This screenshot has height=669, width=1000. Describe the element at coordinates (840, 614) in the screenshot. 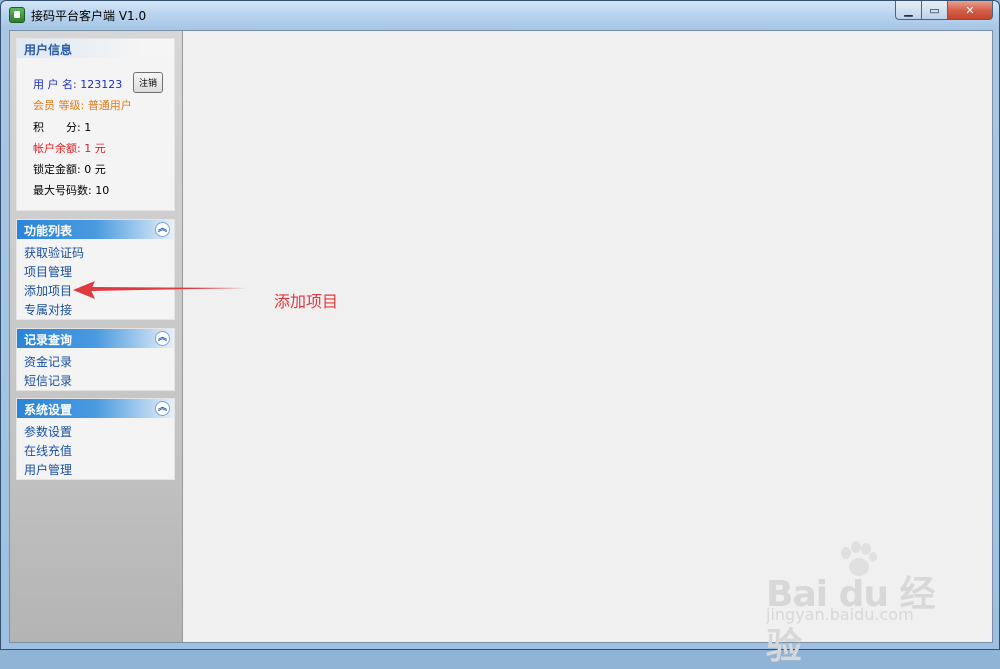

I see `watermark-url: jingyan.baidu.com` at that location.